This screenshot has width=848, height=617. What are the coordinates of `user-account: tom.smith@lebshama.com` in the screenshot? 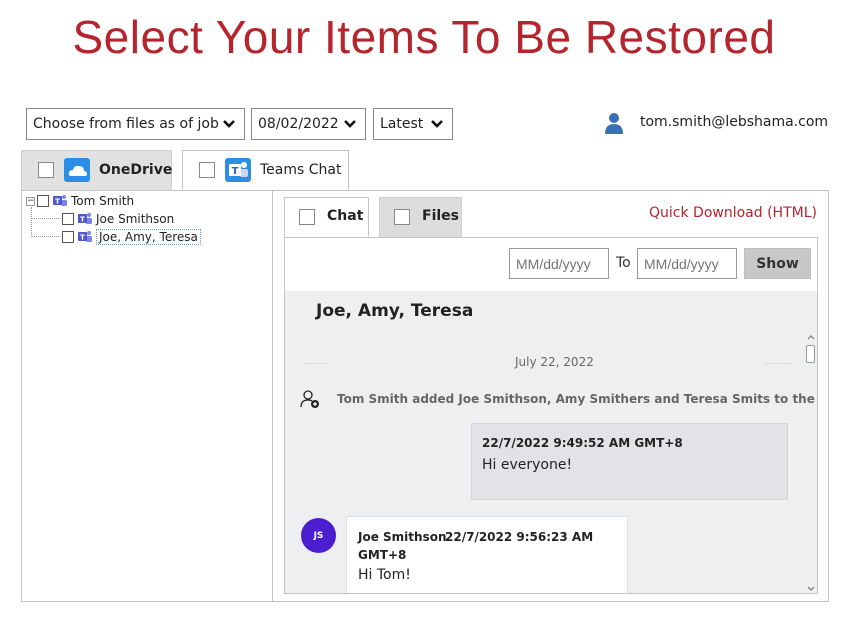 It's located at (716, 123).